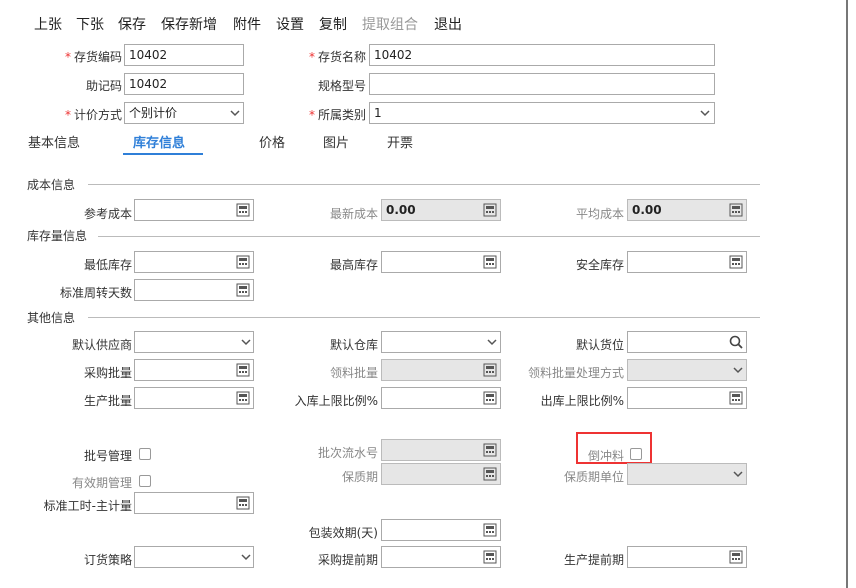 The height and width of the screenshot is (588, 856). What do you see at coordinates (54, 141) in the screenshot?
I see `tab-basic-info: 基本信息` at bounding box center [54, 141].